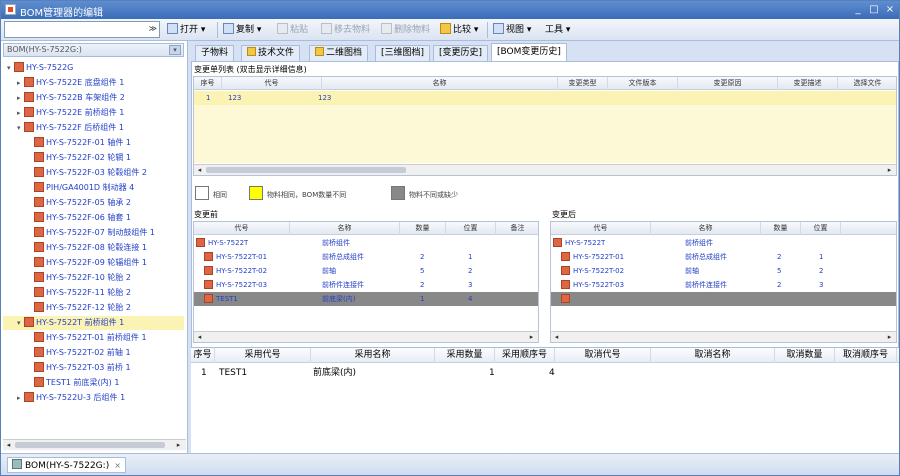 The width and height of the screenshot is (900, 476). What do you see at coordinates (93, 128) in the screenshot?
I see `tree-node: ▾ HY-S-7522F 后桥组件 1` at bounding box center [93, 128].